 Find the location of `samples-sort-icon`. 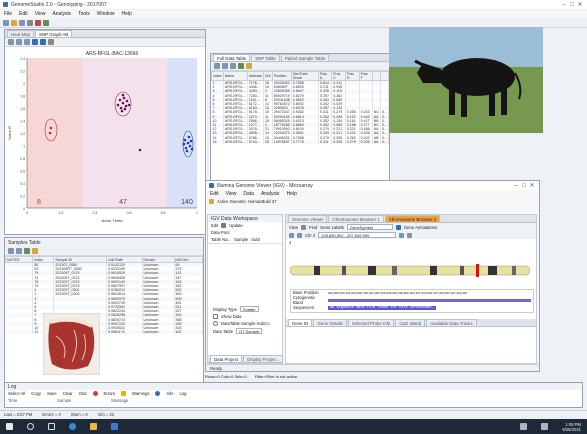

samples-sort-icon is located at coordinates (19, 251).